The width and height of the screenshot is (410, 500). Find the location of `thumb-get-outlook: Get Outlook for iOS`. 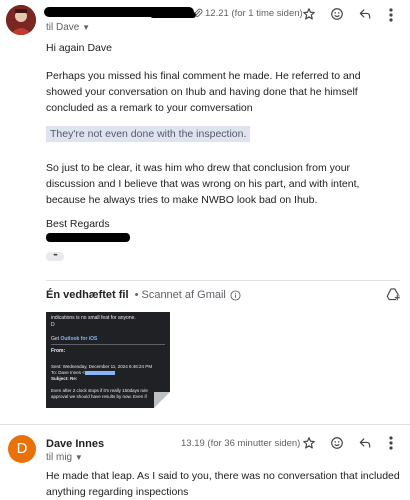

thumb-get-outlook: Get Outlook for iOS is located at coordinates (74, 339).